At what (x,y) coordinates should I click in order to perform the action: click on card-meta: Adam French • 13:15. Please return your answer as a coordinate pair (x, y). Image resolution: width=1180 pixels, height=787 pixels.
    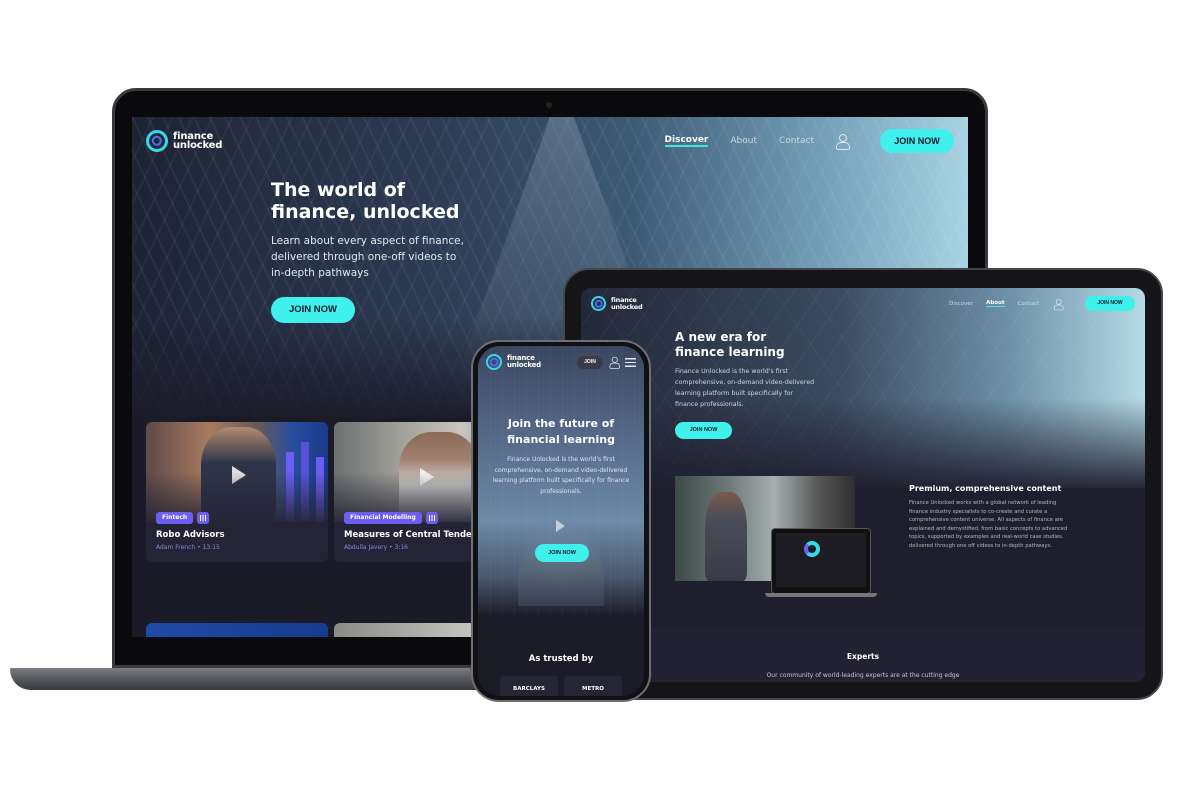
    Looking at the image, I should click on (188, 547).